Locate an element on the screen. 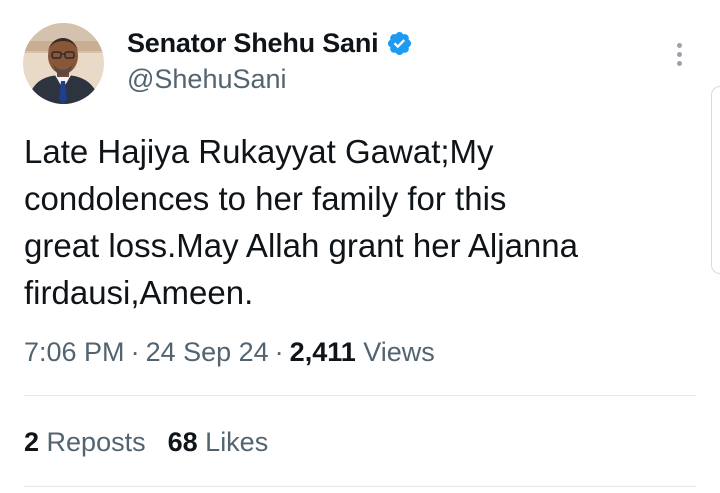  tweet-meta: 7:06 PM · 24 Sep 24 · 2,411 Views is located at coordinates (229, 352).